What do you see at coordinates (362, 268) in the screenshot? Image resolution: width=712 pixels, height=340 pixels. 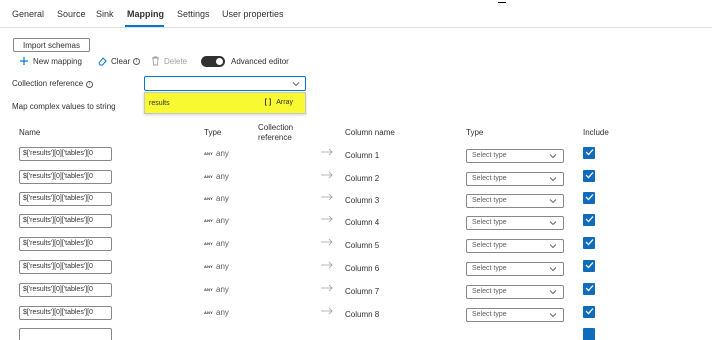 I see `column-name: Column 6` at bounding box center [362, 268].